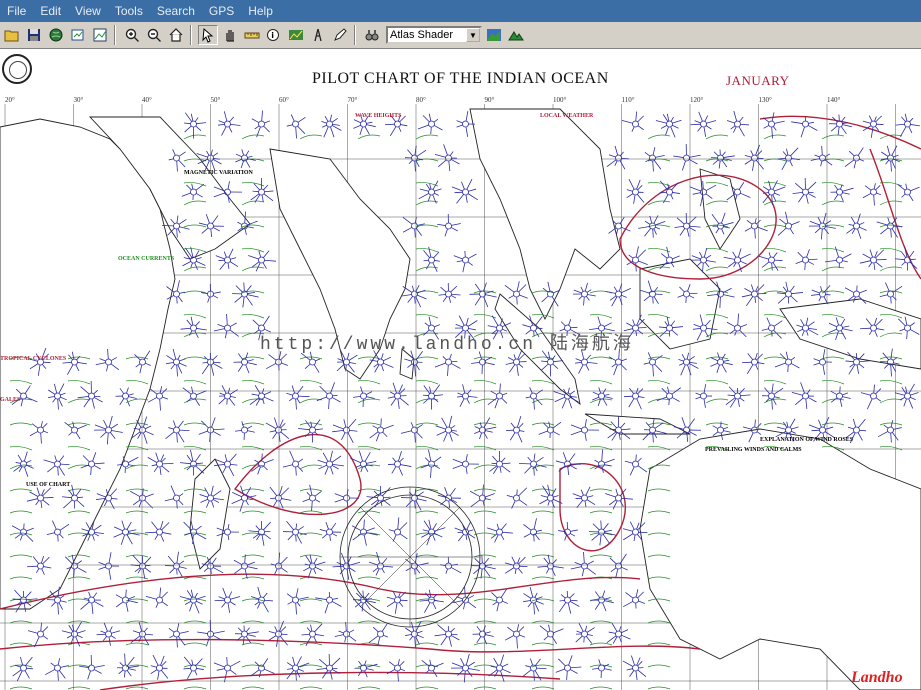  I want to click on info-button: i, so click(274, 35).